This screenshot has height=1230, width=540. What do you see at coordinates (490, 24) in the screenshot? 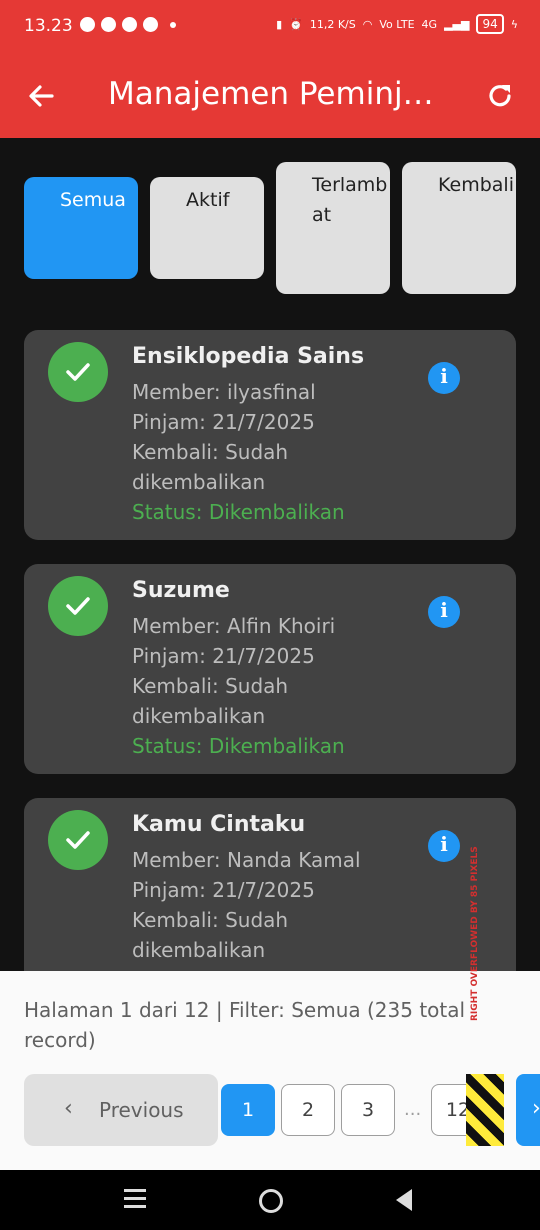
I see `battery-level: 94` at bounding box center [490, 24].